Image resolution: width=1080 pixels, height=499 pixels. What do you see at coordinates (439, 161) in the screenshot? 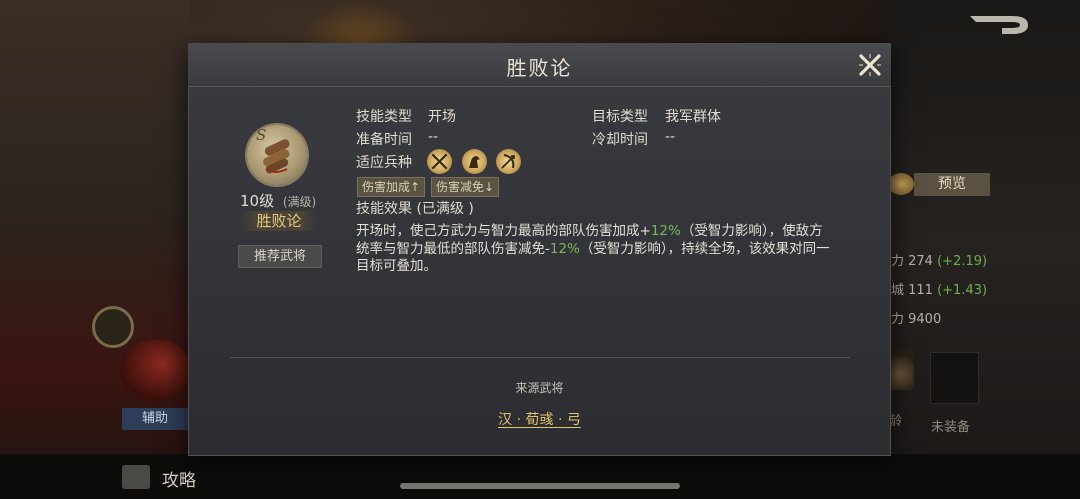
I see `infantry-icon` at bounding box center [439, 161].